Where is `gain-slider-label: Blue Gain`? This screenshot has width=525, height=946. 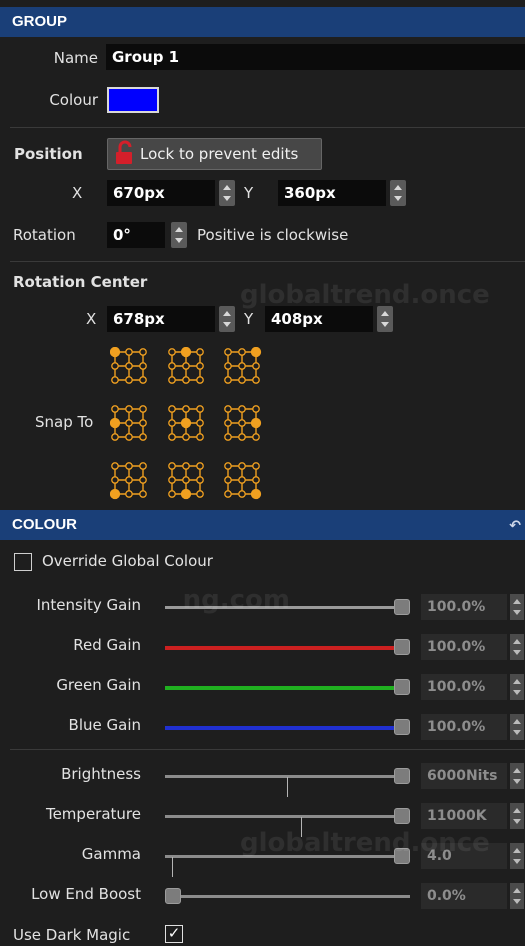
gain-slider-label: Blue Gain is located at coordinates (104, 725).